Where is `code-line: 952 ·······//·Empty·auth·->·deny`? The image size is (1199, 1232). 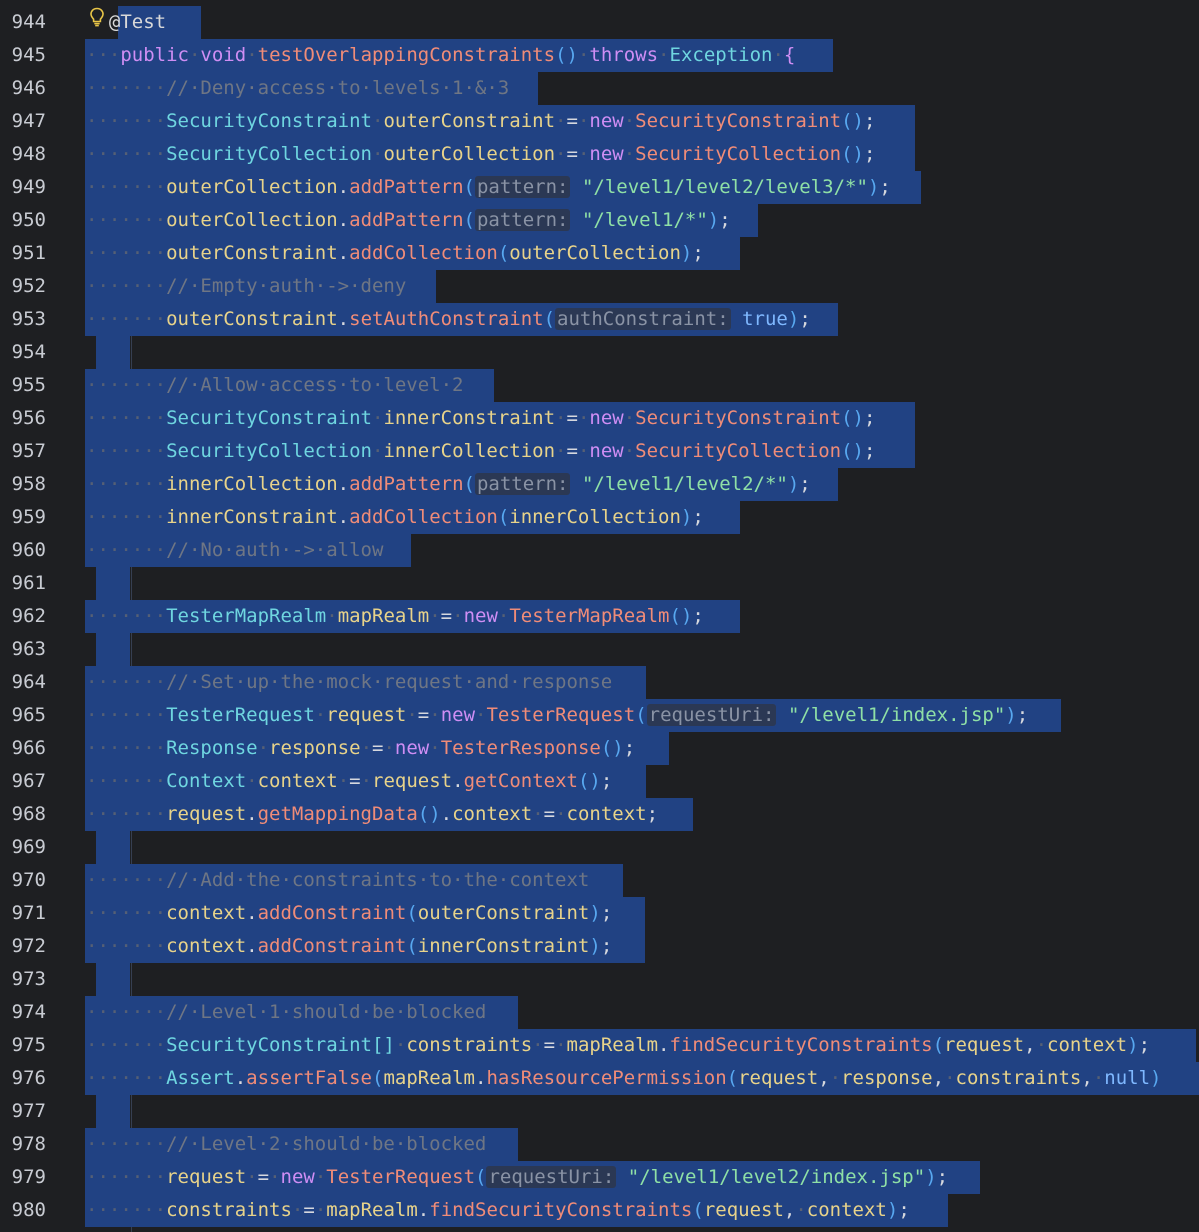 code-line: 952 ·······//·Empty·auth·->·deny is located at coordinates (599, 286).